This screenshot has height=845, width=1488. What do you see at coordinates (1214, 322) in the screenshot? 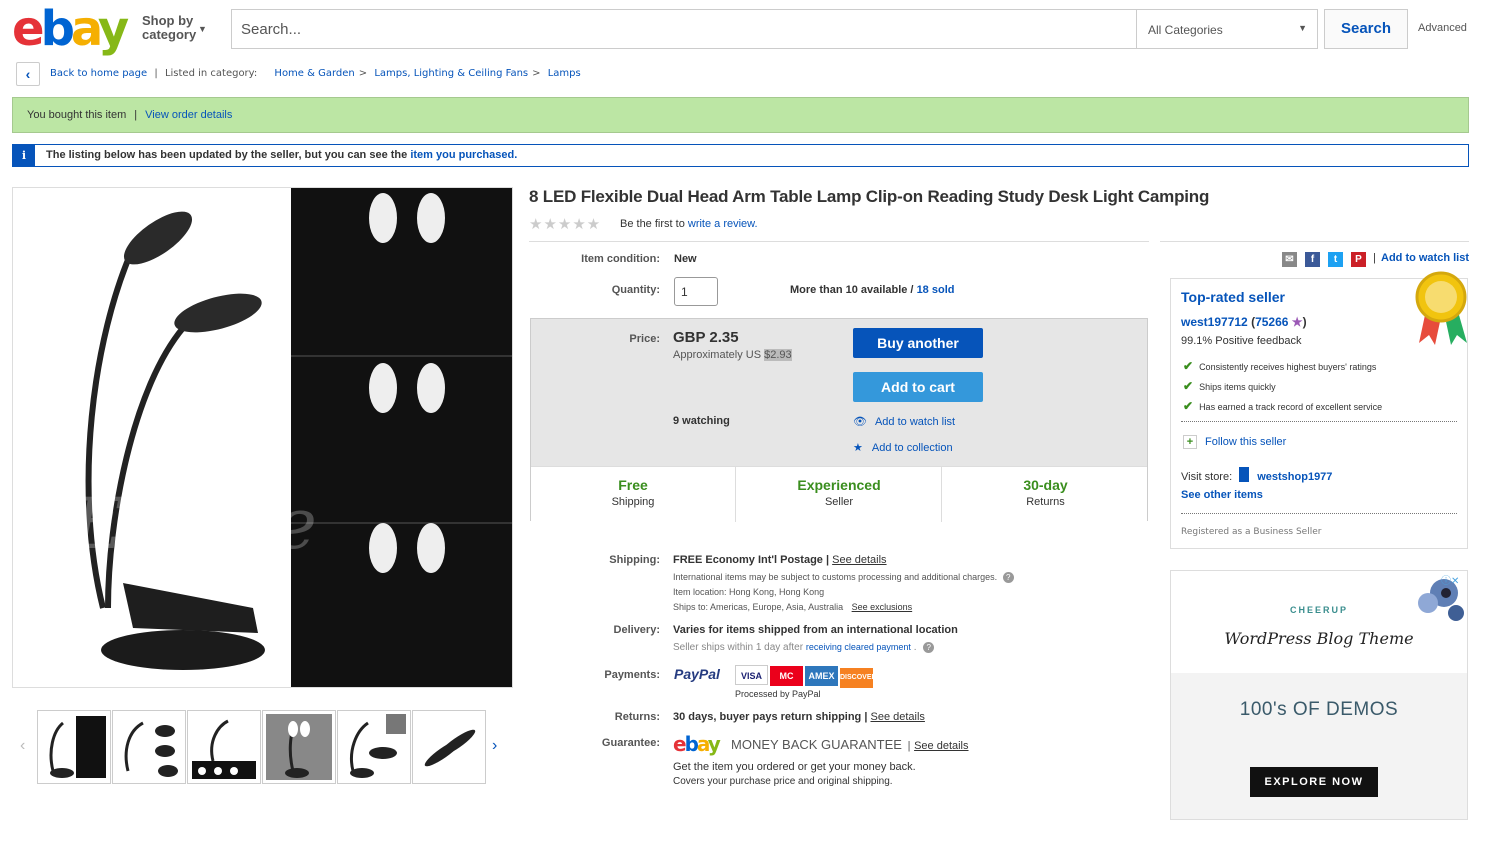
I see `seller-name-link: west197712` at bounding box center [1214, 322].